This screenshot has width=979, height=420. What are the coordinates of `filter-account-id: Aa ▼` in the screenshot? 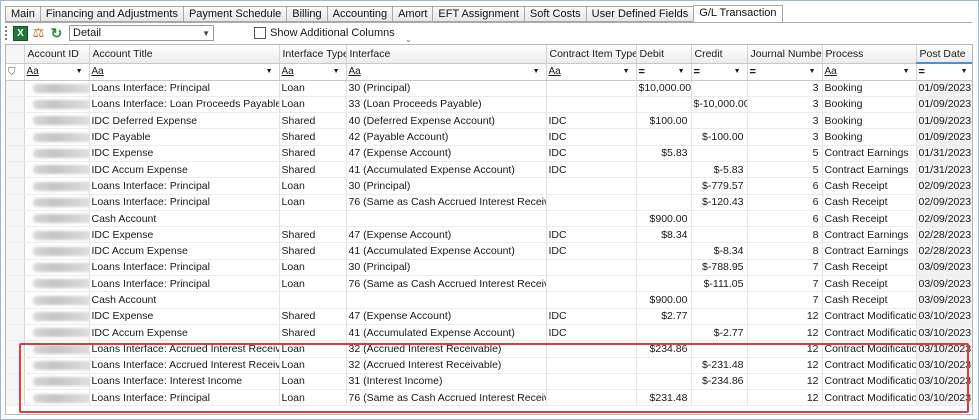 It's located at (57, 72).